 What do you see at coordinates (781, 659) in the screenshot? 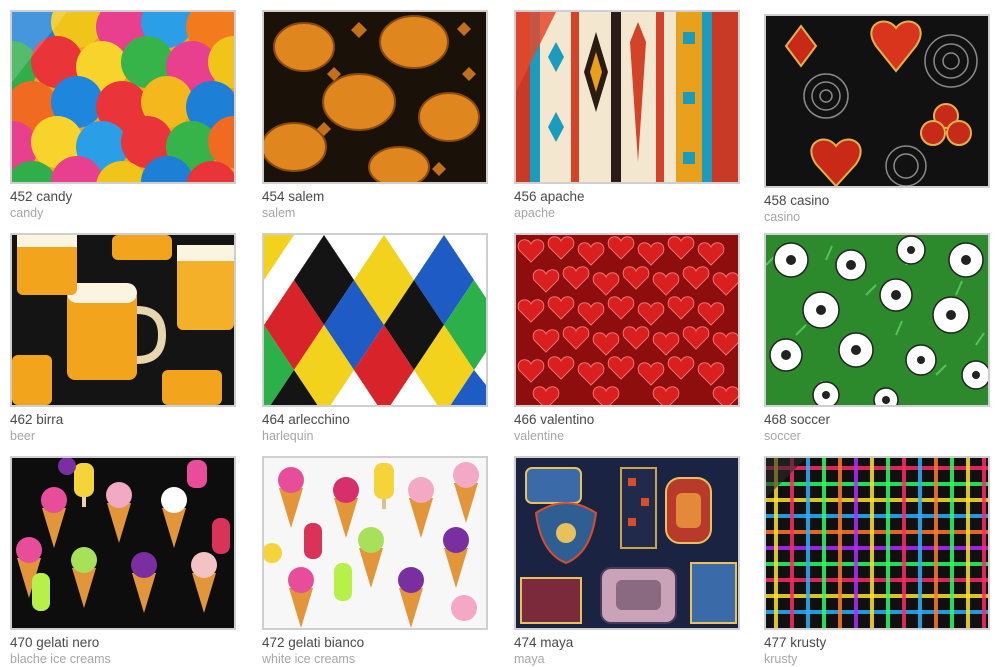
I see `product-subtitle: krusty` at bounding box center [781, 659].